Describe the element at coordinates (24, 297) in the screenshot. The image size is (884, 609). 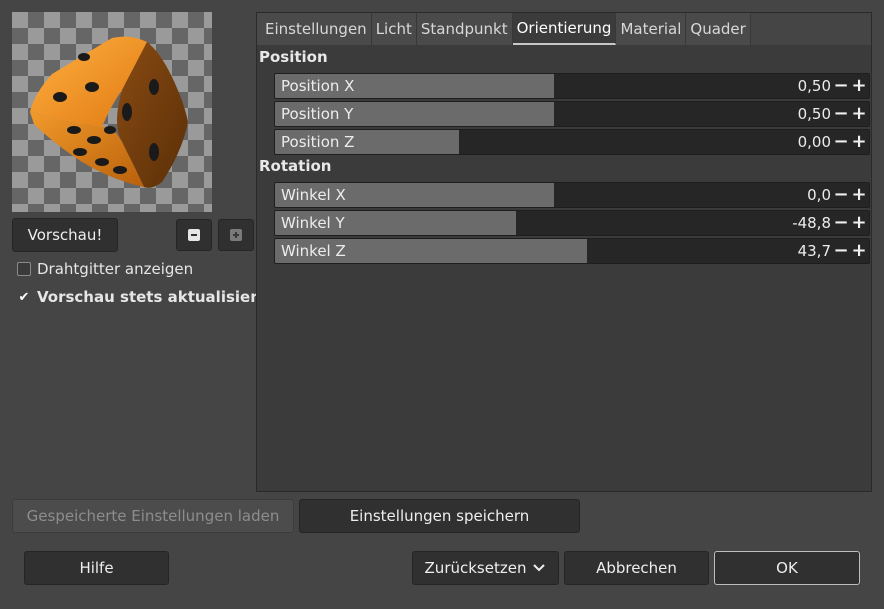
I see `autoupdate-checkbox: ✔` at that location.